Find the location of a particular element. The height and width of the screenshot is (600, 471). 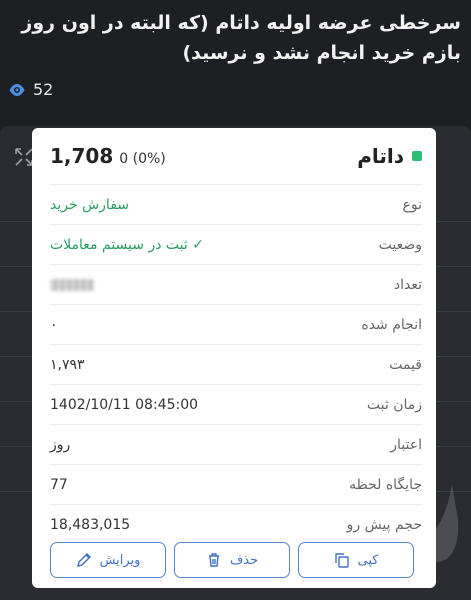

row-validity: روز اعتبار is located at coordinates (236, 444).